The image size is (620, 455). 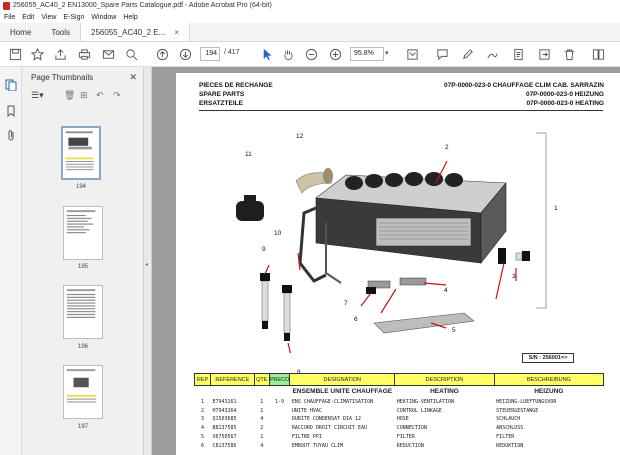 I want to click on chevron-down-icon: ▾, so click(x=387, y=53).